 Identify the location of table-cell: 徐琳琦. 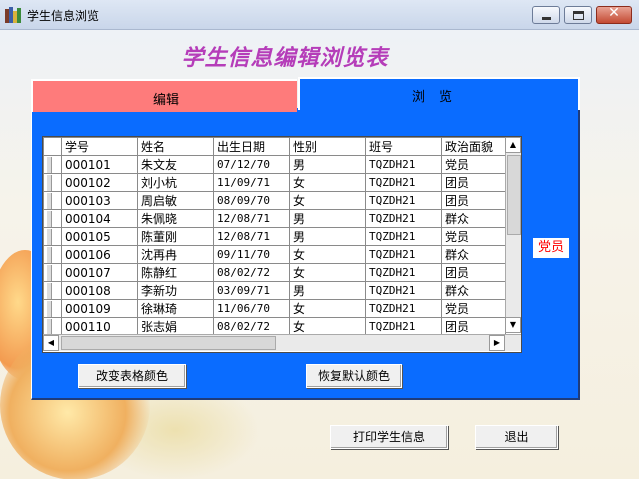
(175, 308).